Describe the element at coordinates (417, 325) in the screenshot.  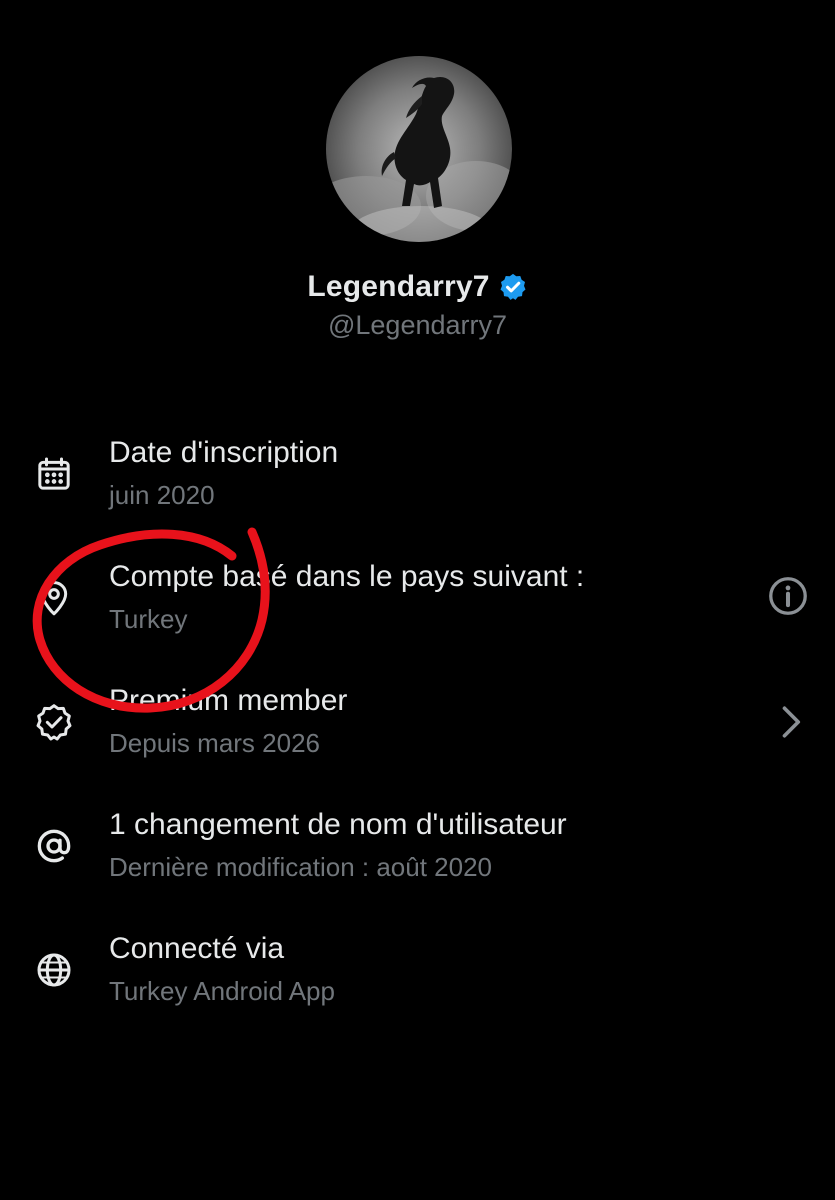
I see `handle: @Legendarry7` at that location.